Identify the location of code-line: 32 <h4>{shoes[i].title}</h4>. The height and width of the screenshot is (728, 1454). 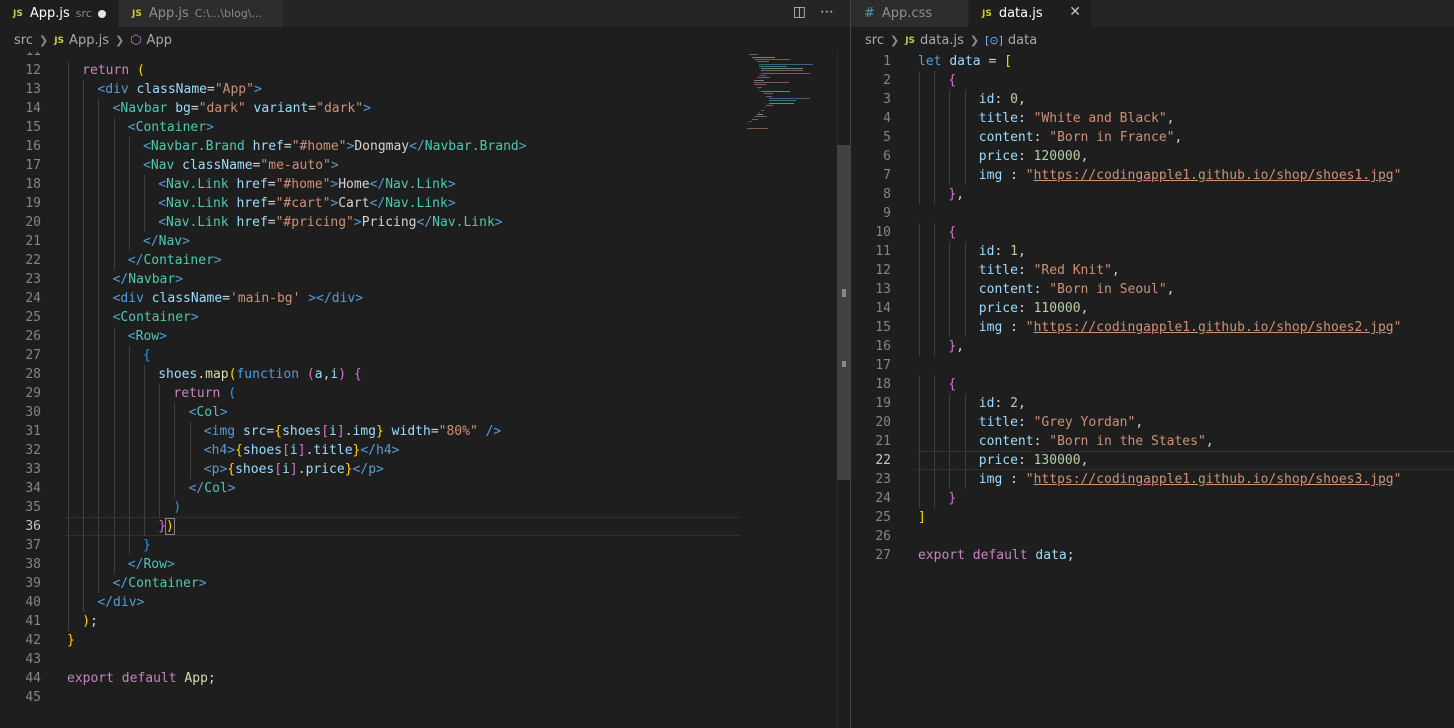
(425, 450).